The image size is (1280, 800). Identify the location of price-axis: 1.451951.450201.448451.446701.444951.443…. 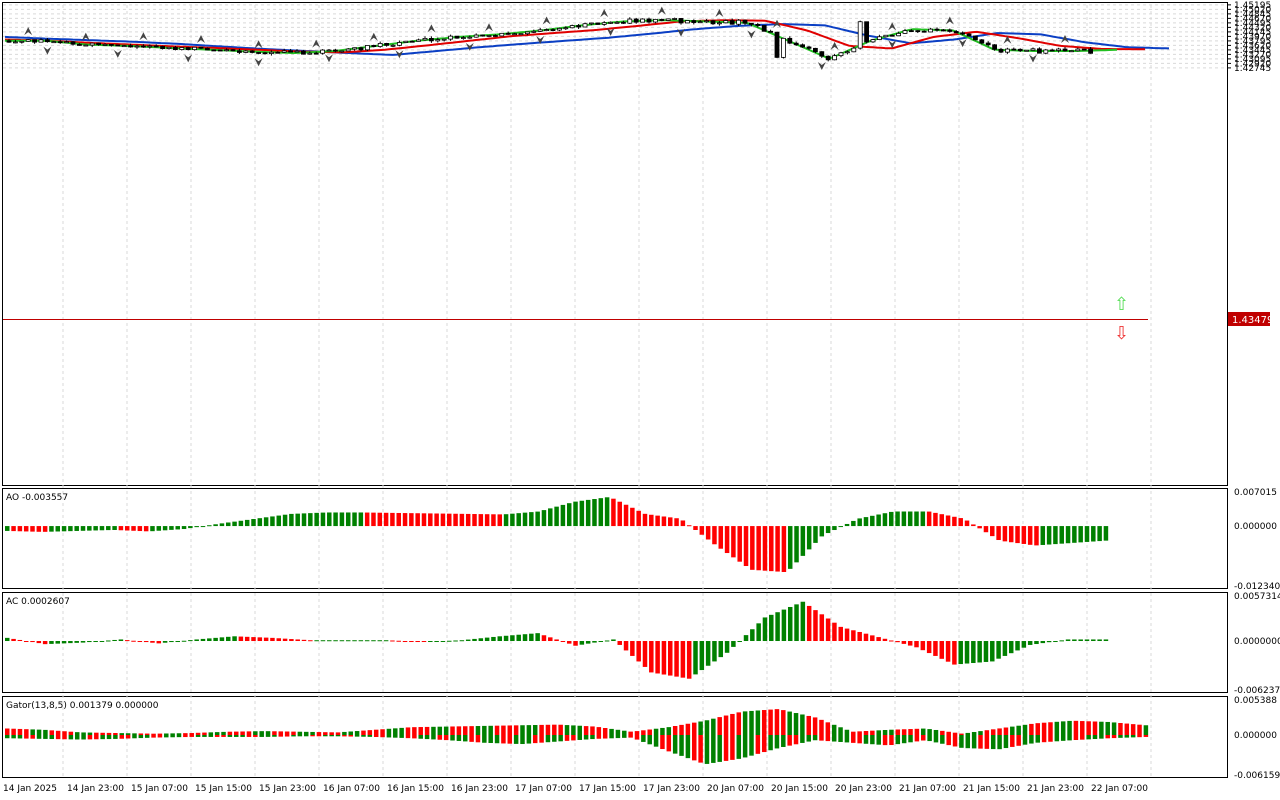
(1253, 391).